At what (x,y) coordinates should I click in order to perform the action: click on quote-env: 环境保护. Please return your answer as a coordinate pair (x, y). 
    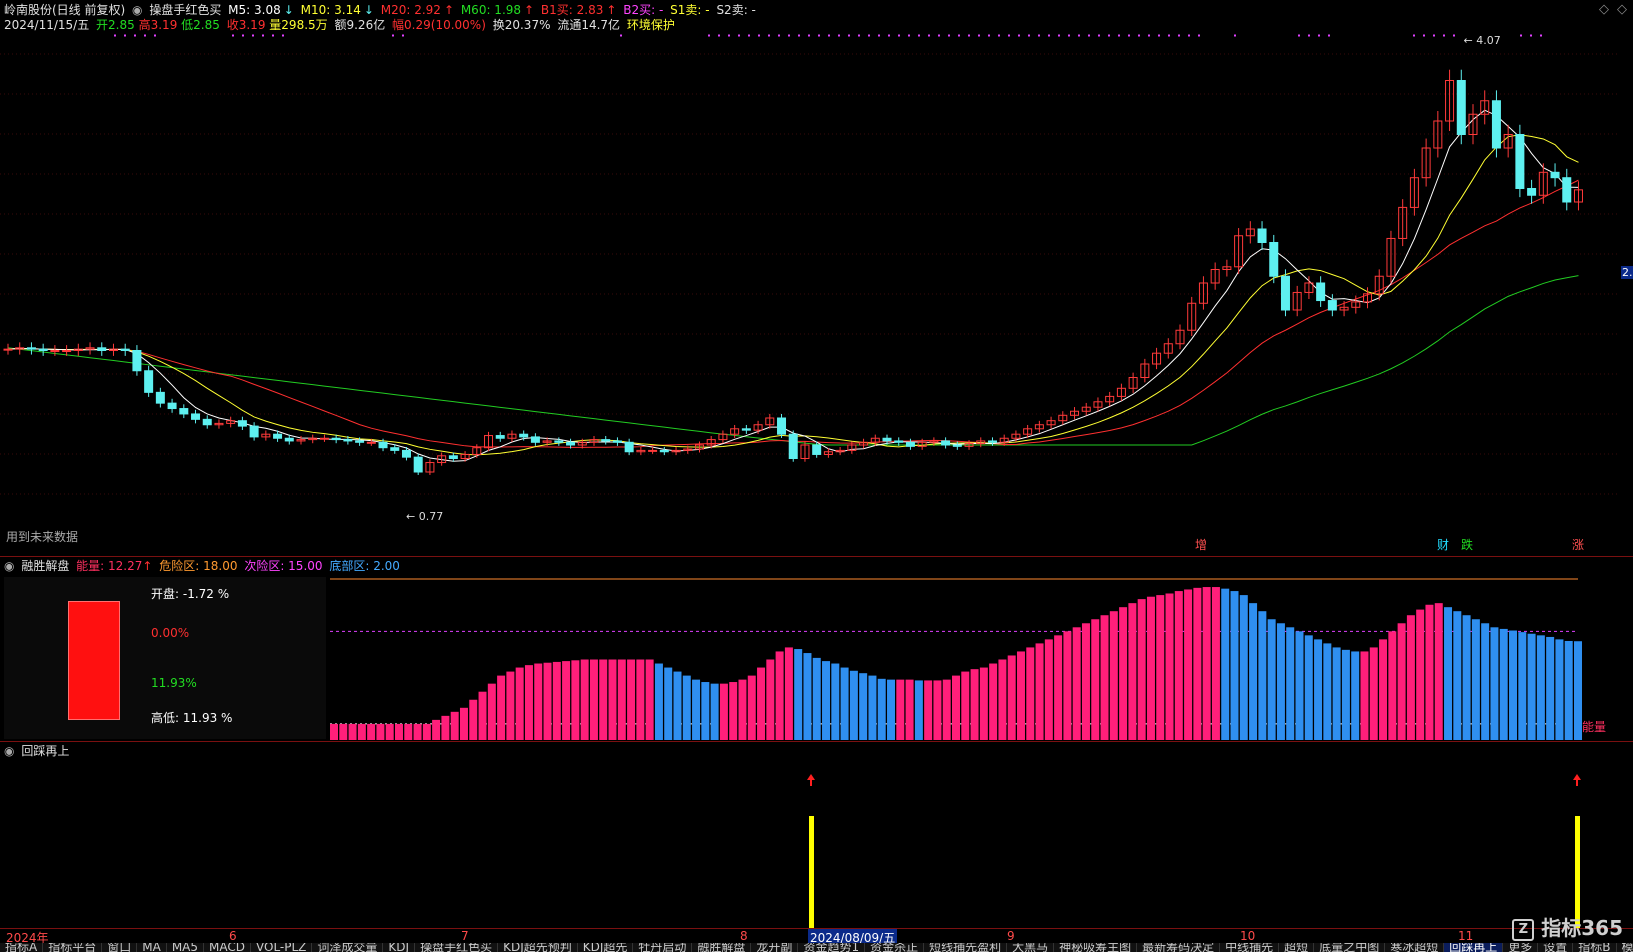
    Looking at the image, I should click on (651, 25).